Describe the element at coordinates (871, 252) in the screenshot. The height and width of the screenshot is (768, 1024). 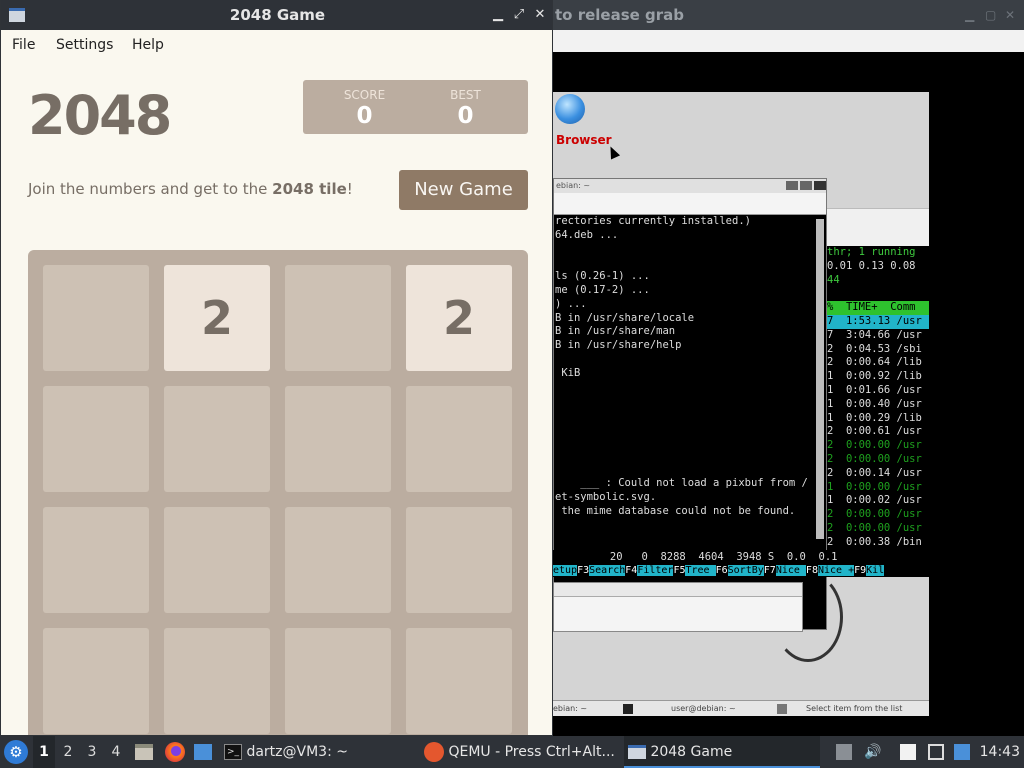
I see `htop-line: thr; 1 running` at that location.